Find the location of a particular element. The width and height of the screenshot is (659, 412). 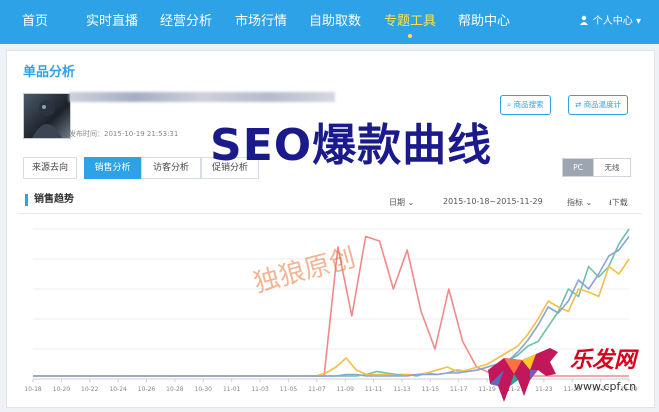

x-tick-label: 10-30 is located at coordinates (204, 389).